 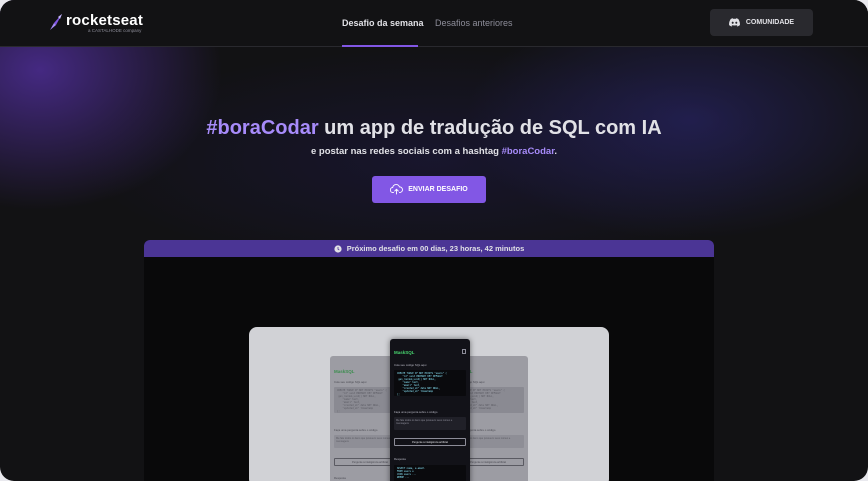 I want to click on hero-subtitle-hashtag: #boraCodar, so click(x=528, y=151).